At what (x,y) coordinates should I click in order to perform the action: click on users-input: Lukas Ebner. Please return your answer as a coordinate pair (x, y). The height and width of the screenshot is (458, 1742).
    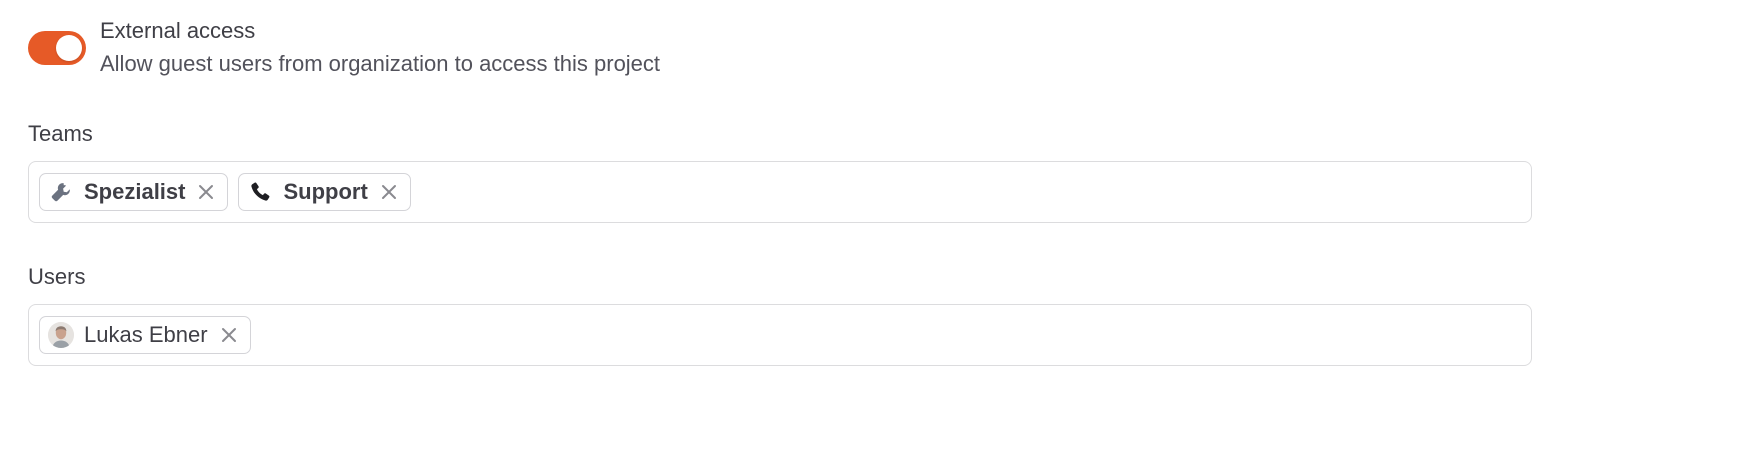
    Looking at the image, I should click on (780, 335).